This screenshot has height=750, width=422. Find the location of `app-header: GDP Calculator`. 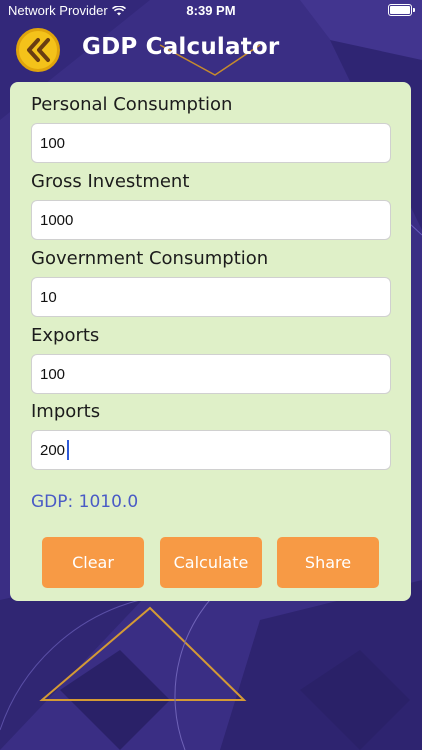

app-header: GDP Calculator is located at coordinates (211, 50).